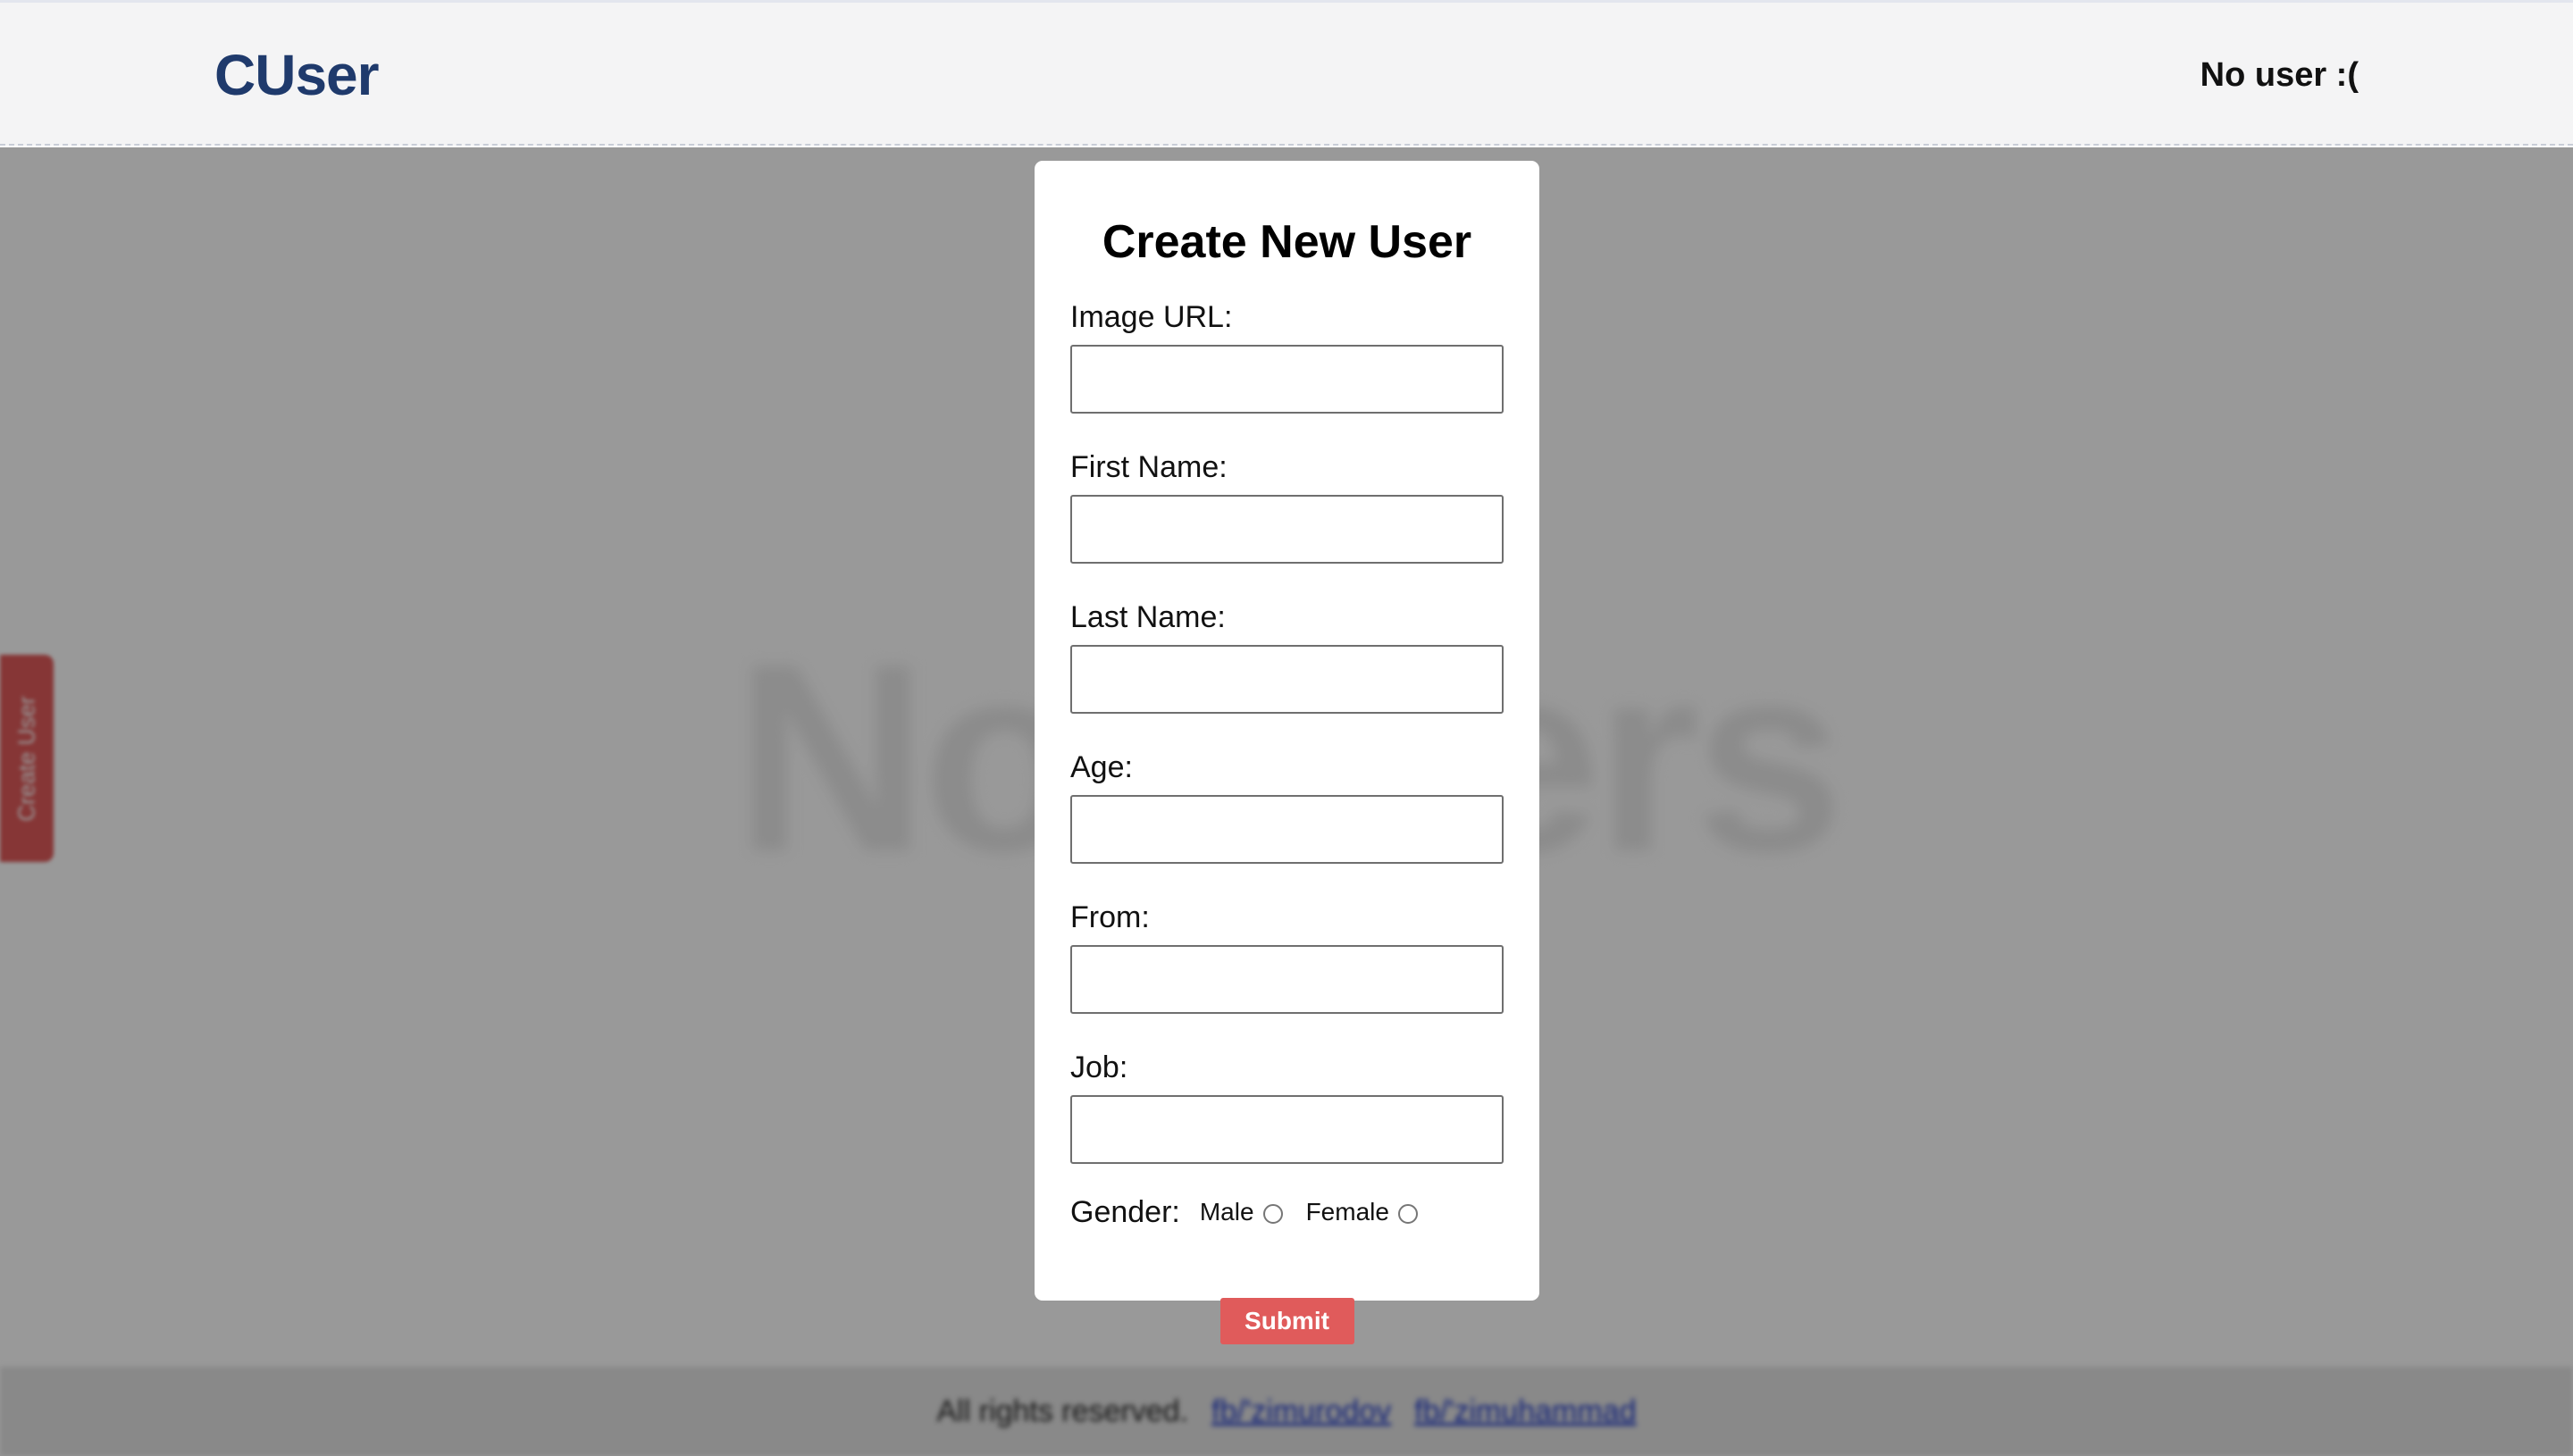  I want to click on from-label: From:, so click(1110, 917).